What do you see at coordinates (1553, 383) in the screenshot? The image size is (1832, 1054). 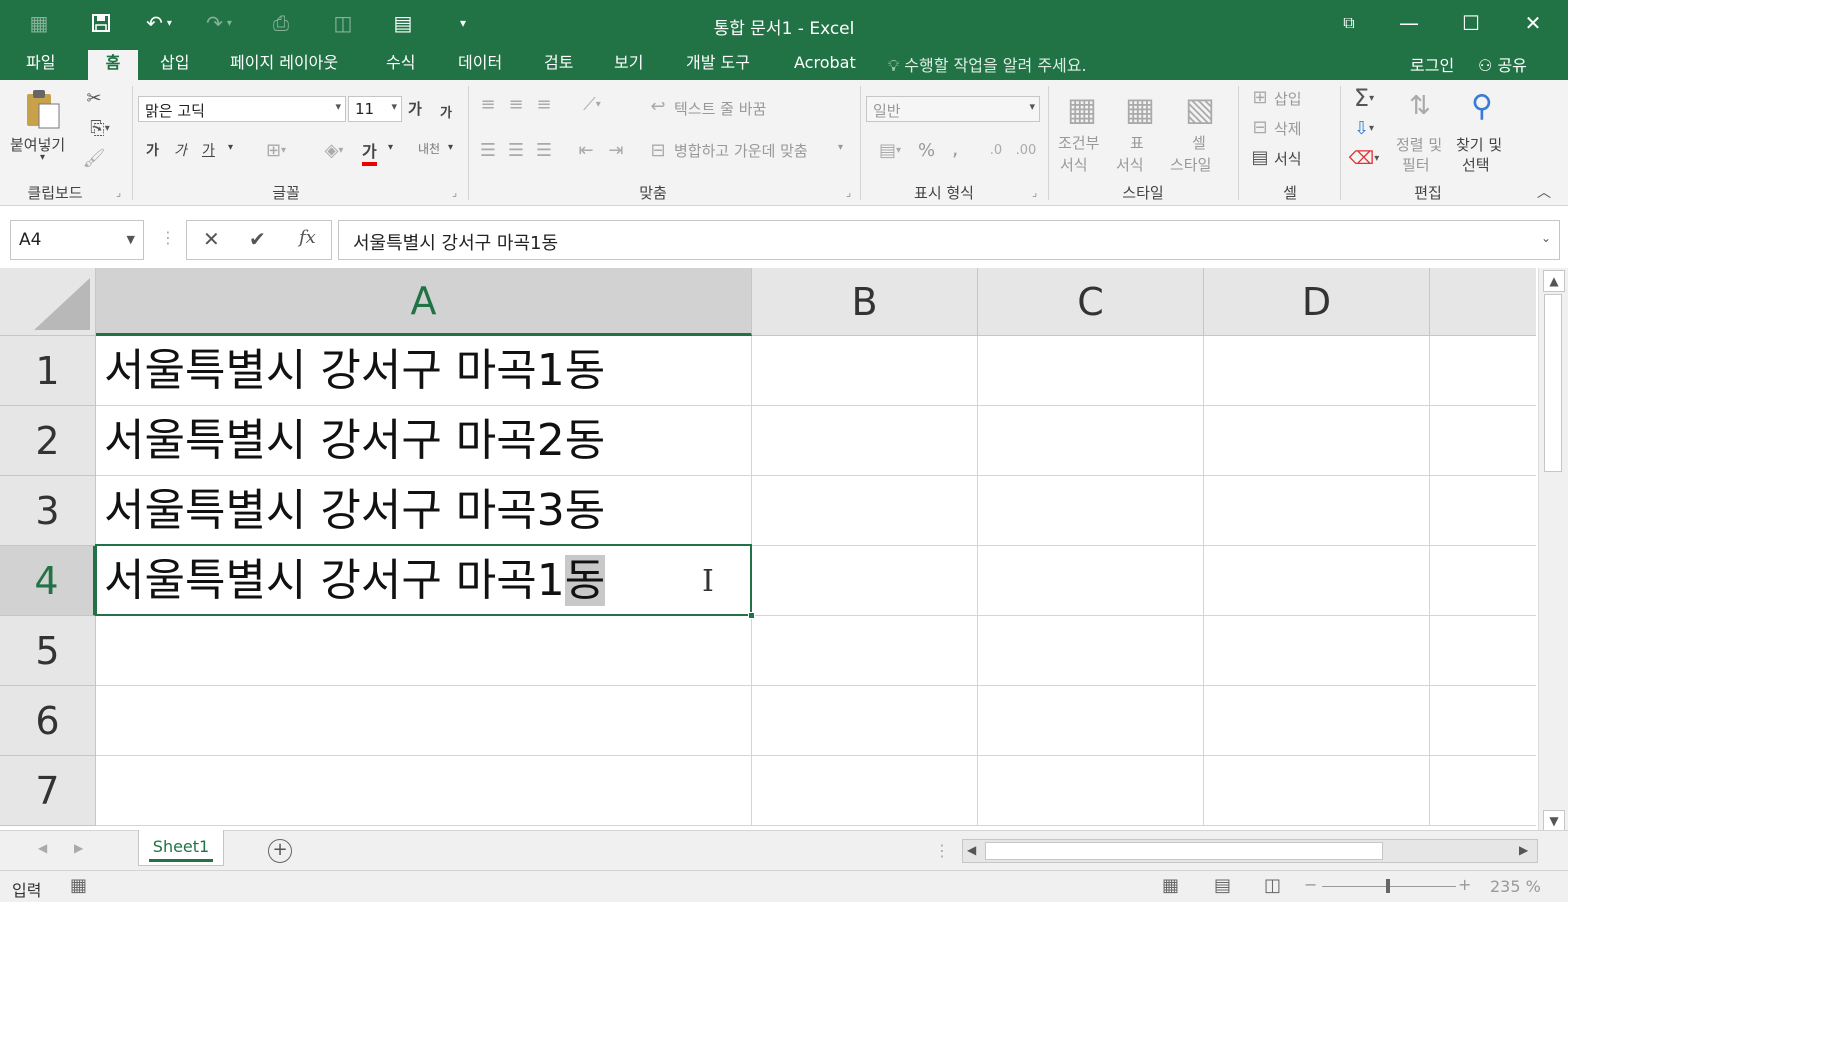 I see `vertical-scroll-thumb` at bounding box center [1553, 383].